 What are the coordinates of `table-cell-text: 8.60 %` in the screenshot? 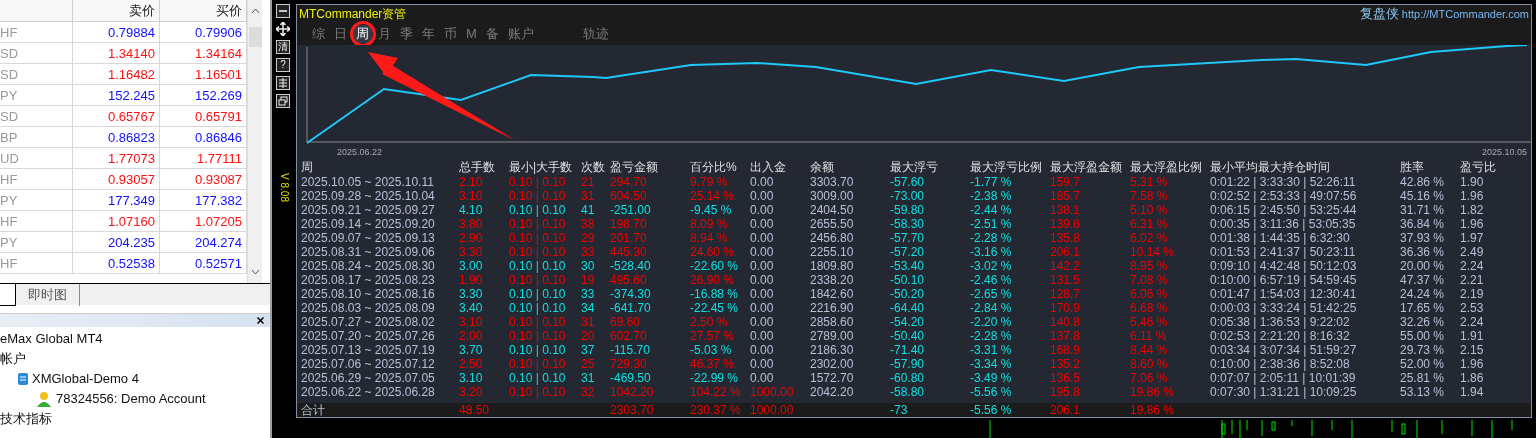 It's located at (1149, 364).